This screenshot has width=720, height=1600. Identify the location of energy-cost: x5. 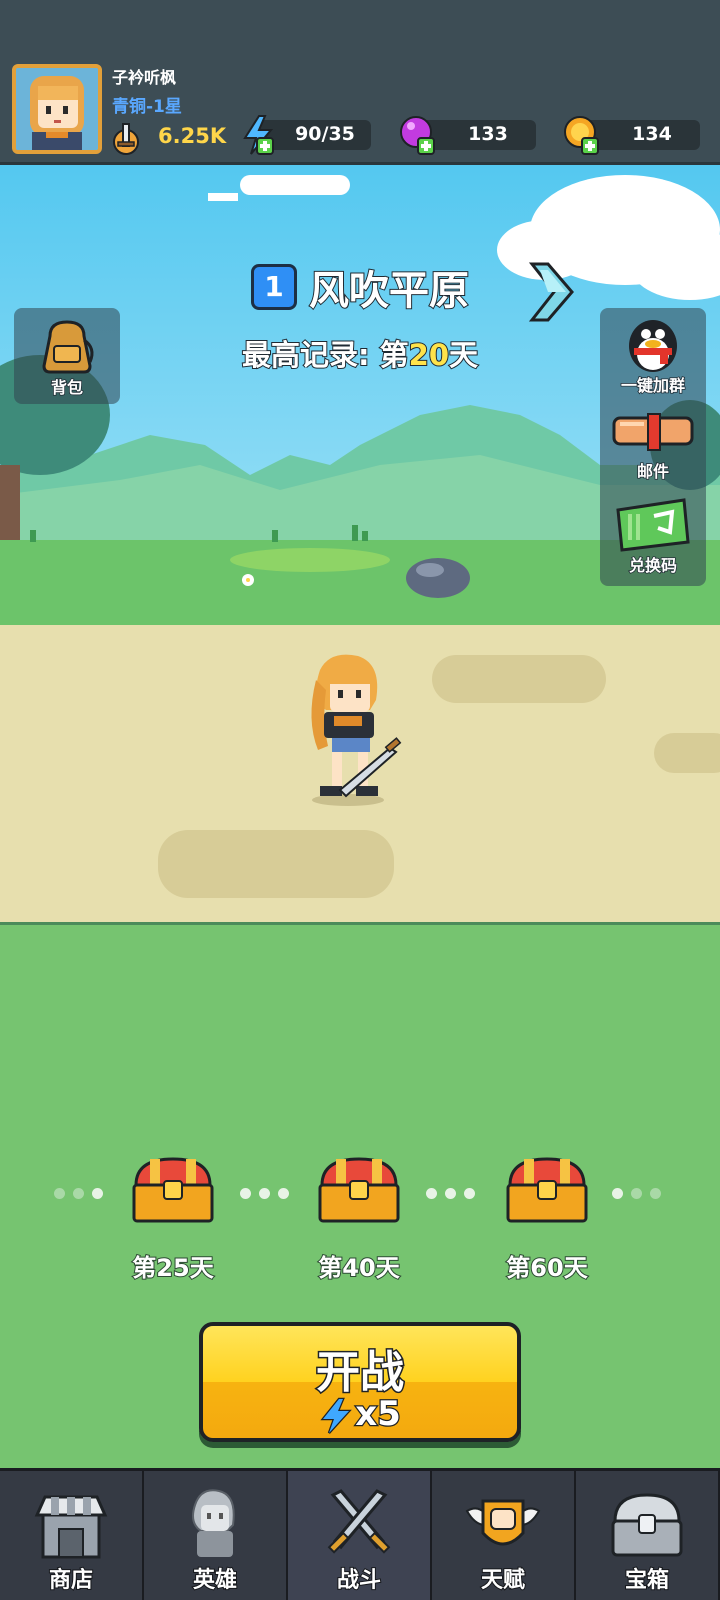
(360, 1414).